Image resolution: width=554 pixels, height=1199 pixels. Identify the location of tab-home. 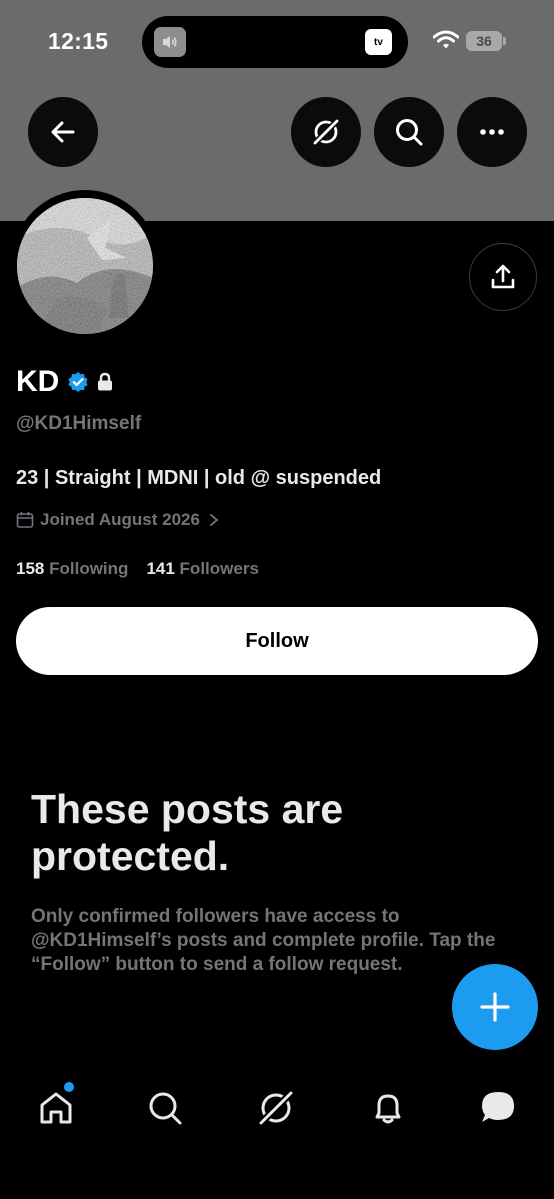
(56, 1108).